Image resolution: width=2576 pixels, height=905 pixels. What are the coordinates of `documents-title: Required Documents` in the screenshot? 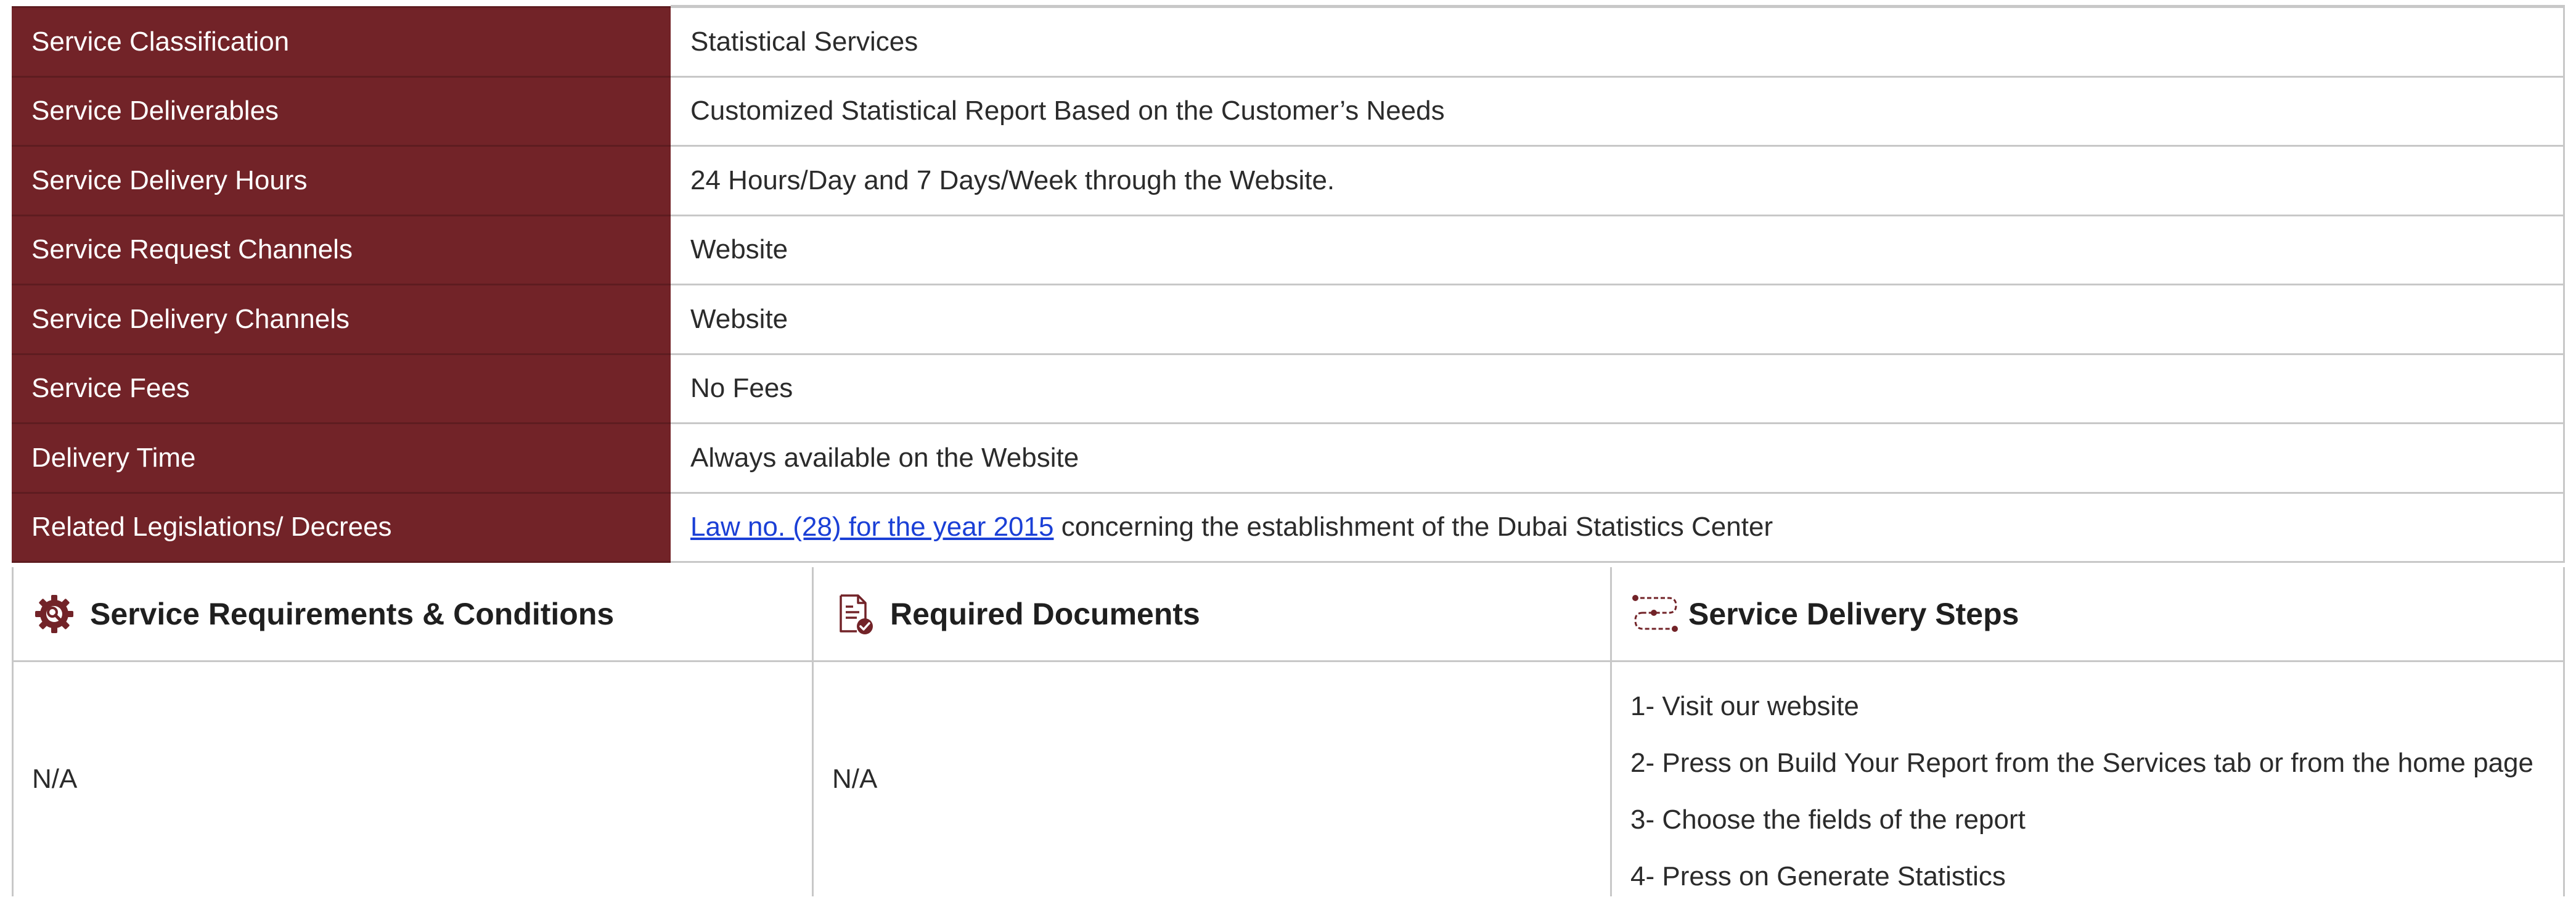 It's located at (1045, 613).